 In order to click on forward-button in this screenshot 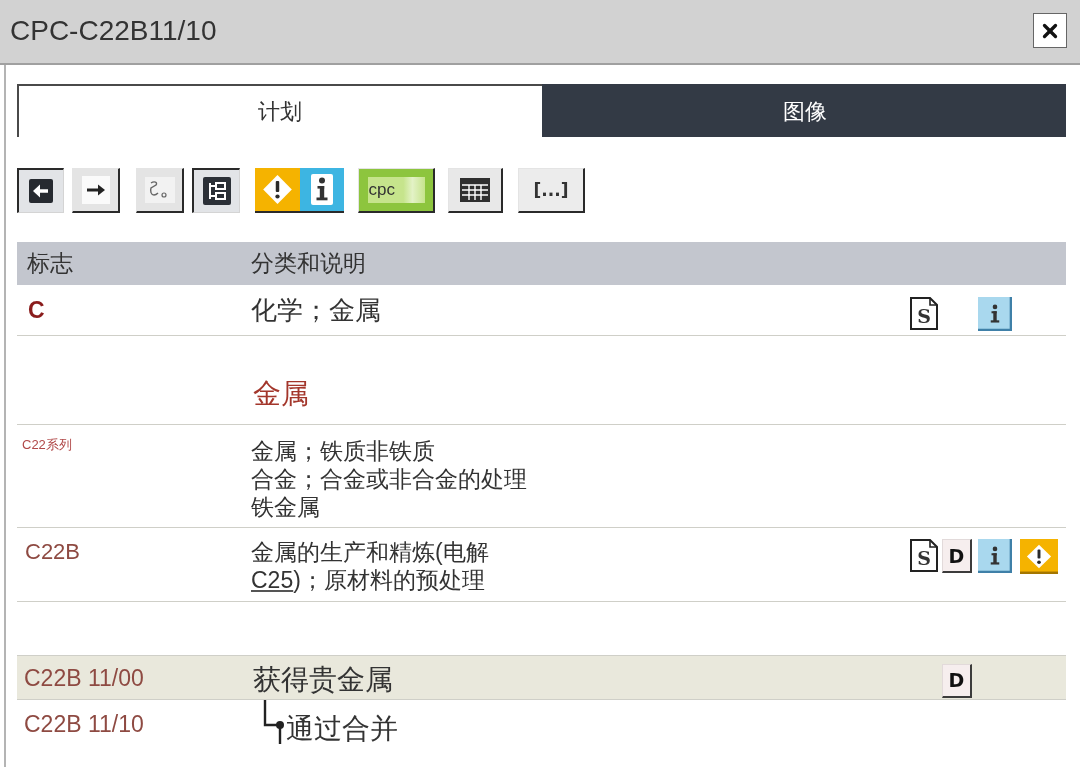, I will do `click(96, 190)`.